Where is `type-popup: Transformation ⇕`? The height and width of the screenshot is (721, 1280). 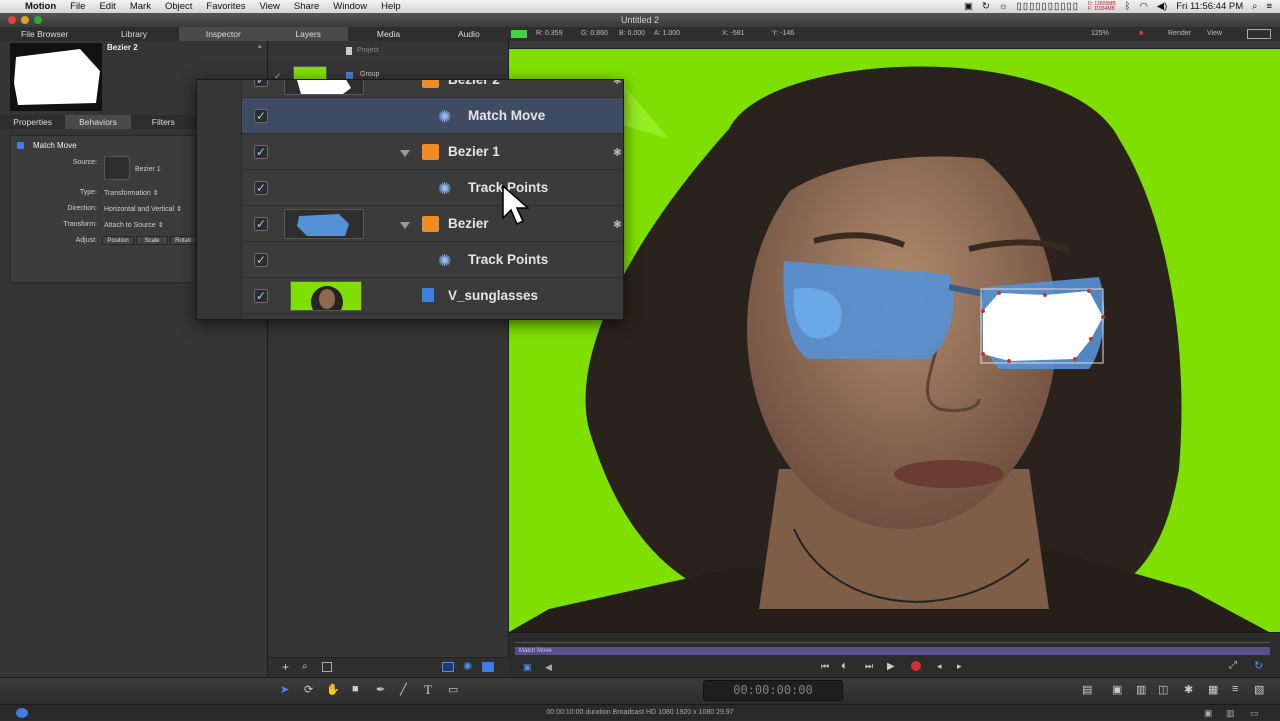
type-popup: Transformation ⇕ is located at coordinates (131, 193).